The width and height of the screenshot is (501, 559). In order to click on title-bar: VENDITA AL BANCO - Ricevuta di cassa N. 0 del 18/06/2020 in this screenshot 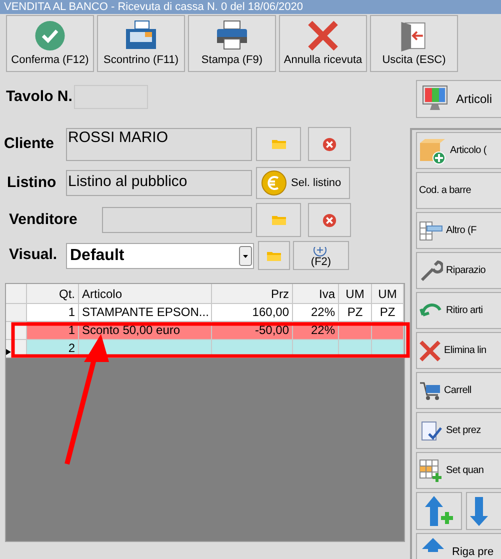, I will do `click(250, 7)`.